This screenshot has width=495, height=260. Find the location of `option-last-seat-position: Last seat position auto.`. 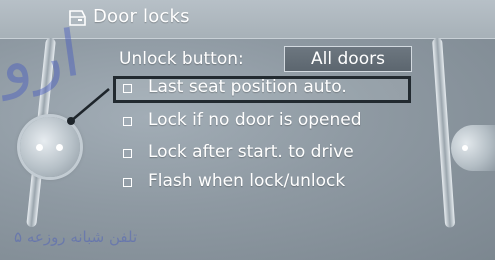

option-last-seat-position: Last seat position auto. is located at coordinates (262, 89).